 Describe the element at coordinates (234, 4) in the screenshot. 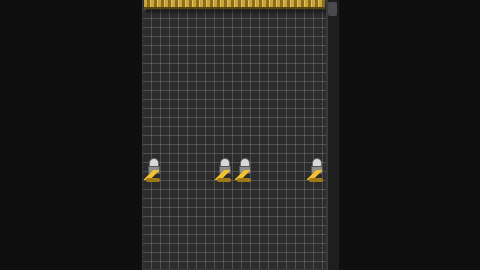

I see `conveyor-belt` at that location.